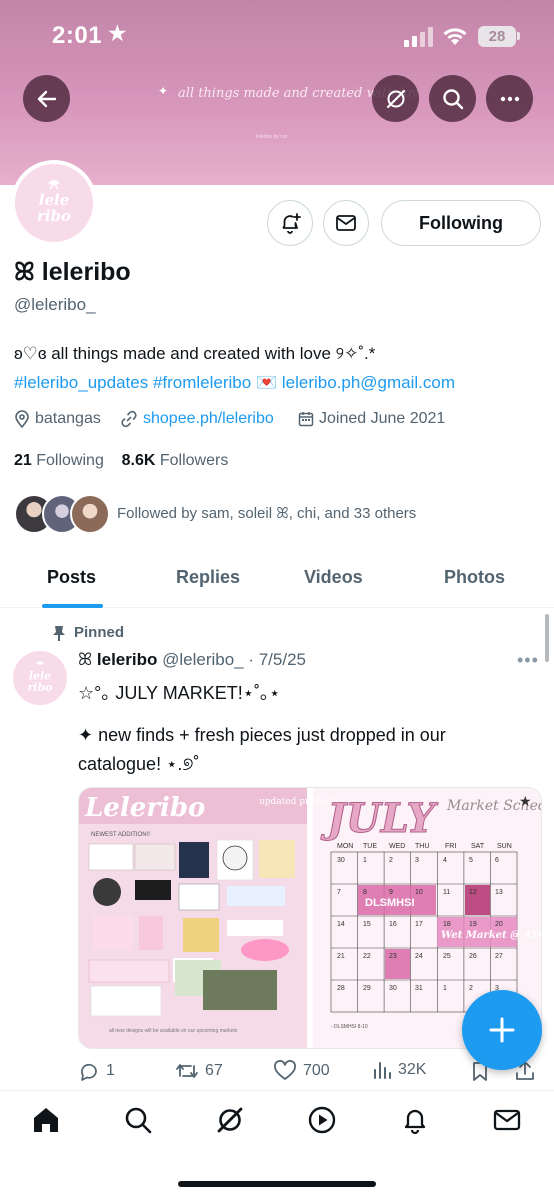  Describe the element at coordinates (382, 418) in the screenshot. I see `joined-text: Joined June 2021` at that location.